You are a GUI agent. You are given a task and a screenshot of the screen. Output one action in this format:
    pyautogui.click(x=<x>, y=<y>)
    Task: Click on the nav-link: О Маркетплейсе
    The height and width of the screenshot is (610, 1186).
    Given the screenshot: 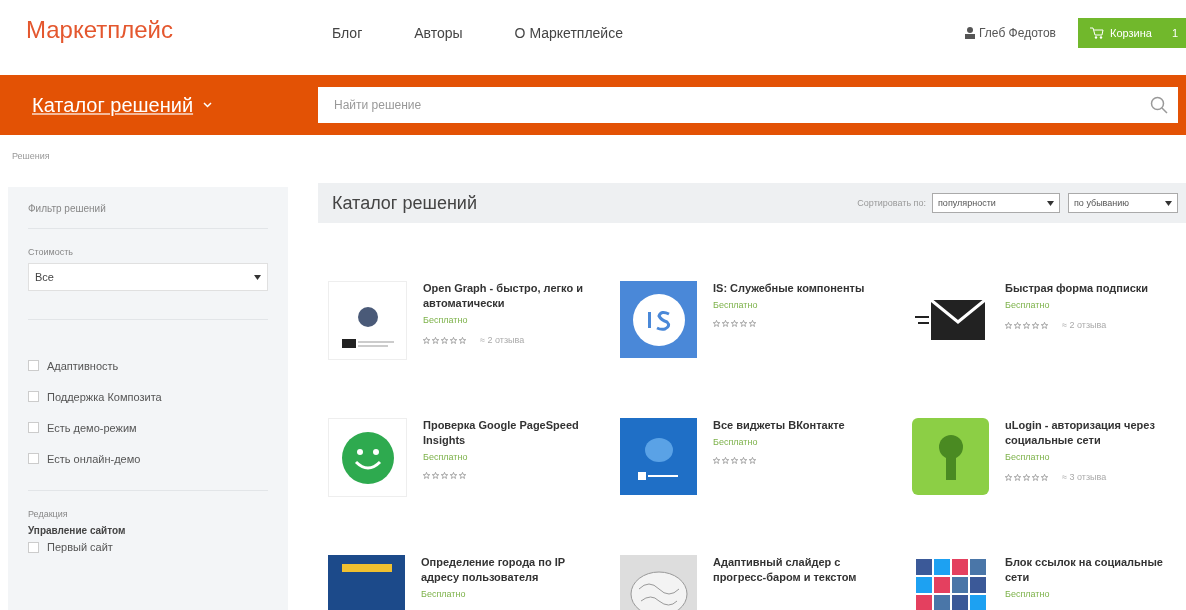 What is the action you would take?
    pyautogui.click(x=568, y=32)
    